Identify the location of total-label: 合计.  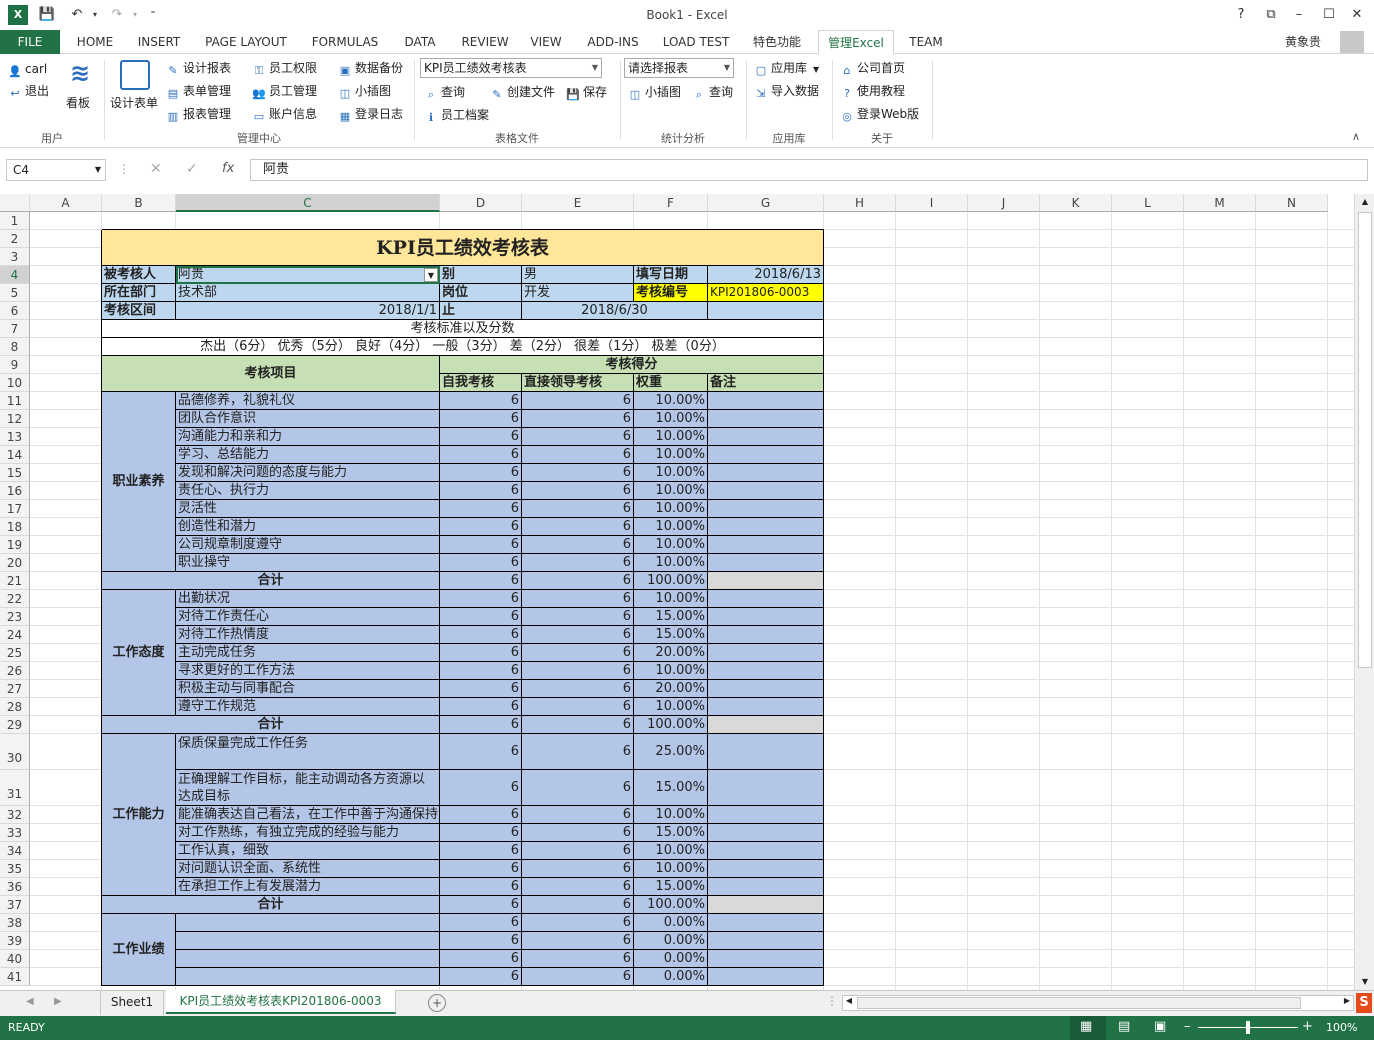
(271, 725).